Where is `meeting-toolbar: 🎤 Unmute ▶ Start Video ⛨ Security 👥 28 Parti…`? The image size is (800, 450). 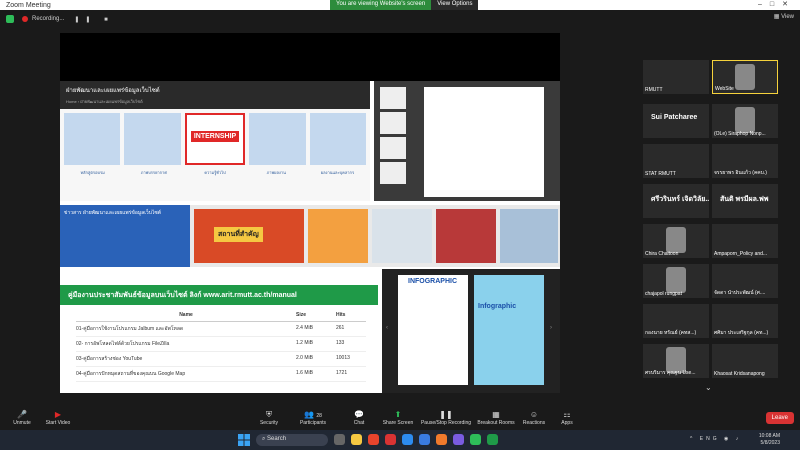
meeting-toolbar: 🎤 Unmute ▶ Start Video ⛨ Security 👥 28 Parti… is located at coordinates (400, 418).